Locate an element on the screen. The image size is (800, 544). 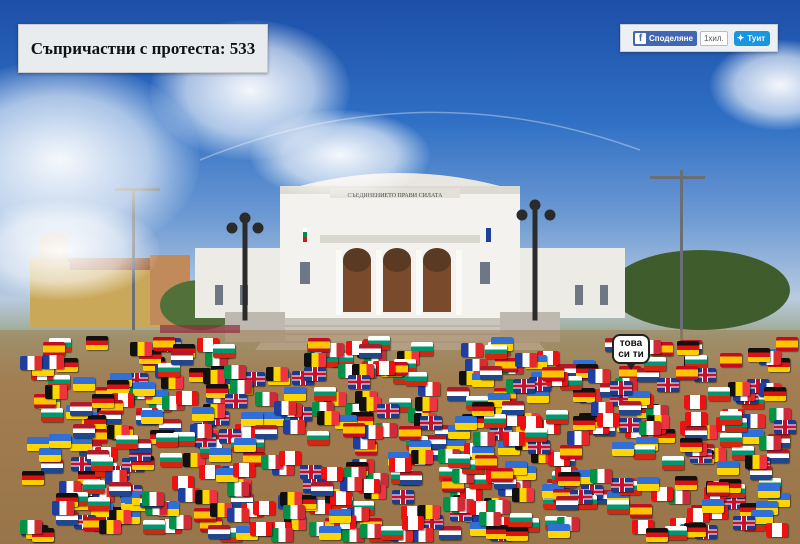
bubble-line-2: си ти is located at coordinates (631, 354).